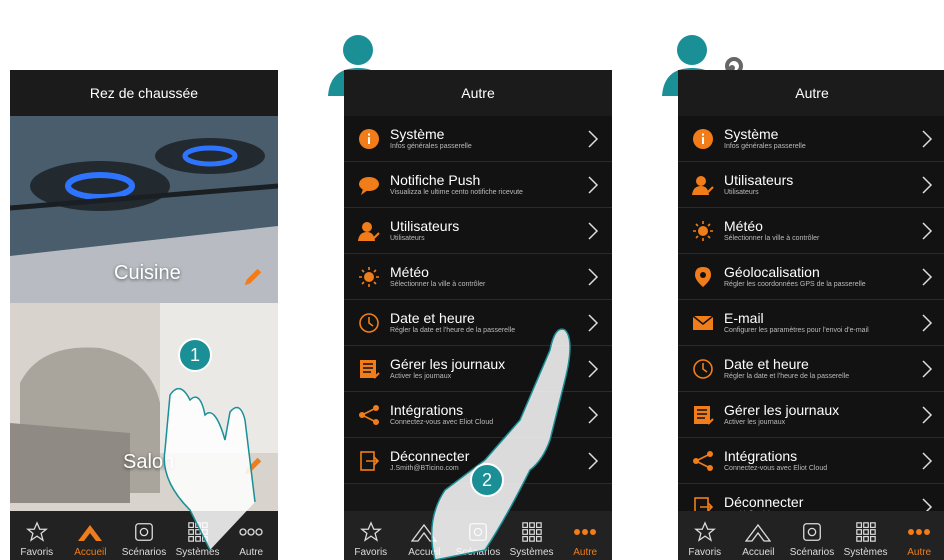 The width and height of the screenshot is (944, 560). What do you see at coordinates (766, 363) in the screenshot?
I see `list-item-title: Date et heure` at bounding box center [766, 363].